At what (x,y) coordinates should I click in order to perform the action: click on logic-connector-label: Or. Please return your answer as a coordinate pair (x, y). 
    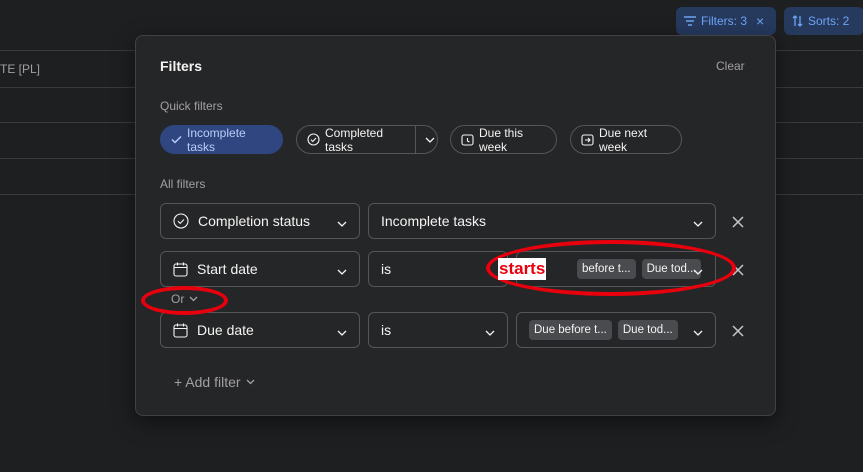
    Looking at the image, I should click on (178, 299).